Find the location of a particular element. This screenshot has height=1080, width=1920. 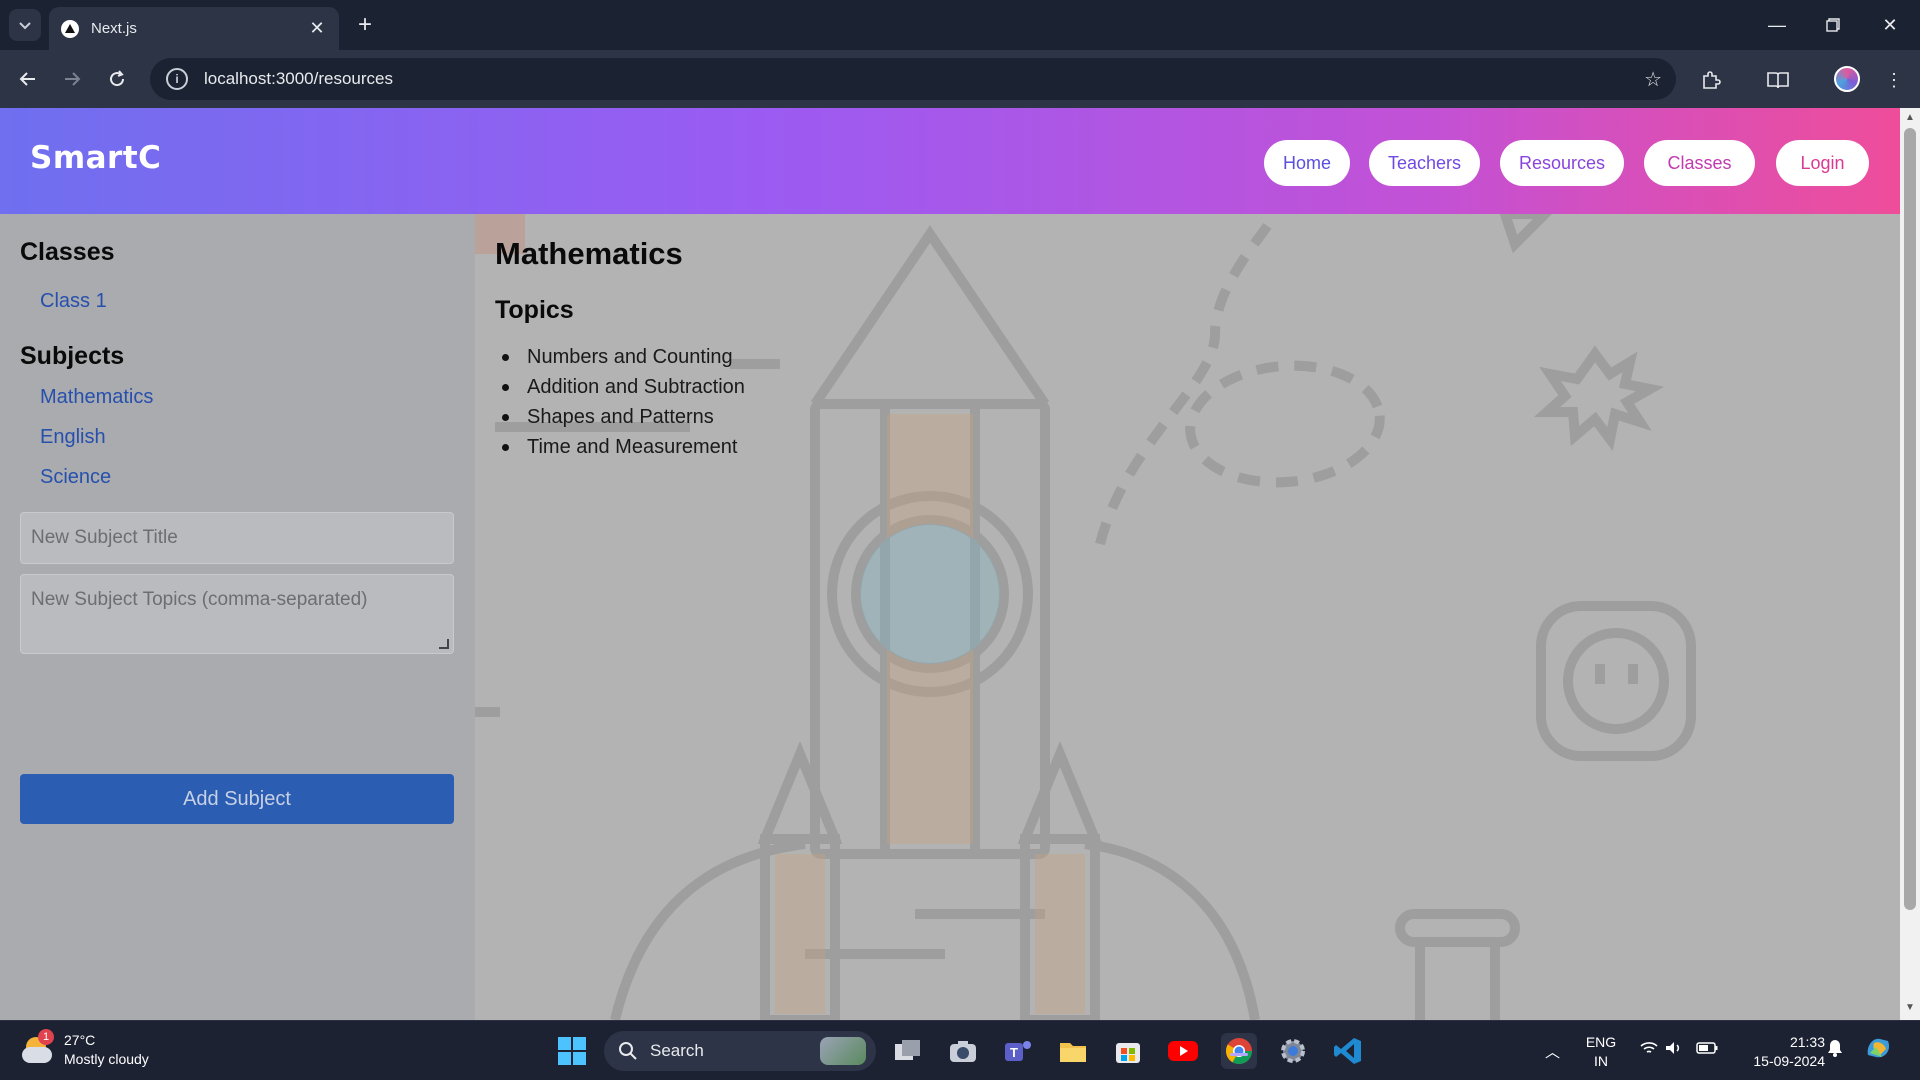

microsoft-store-icon is located at coordinates (1128, 1051).